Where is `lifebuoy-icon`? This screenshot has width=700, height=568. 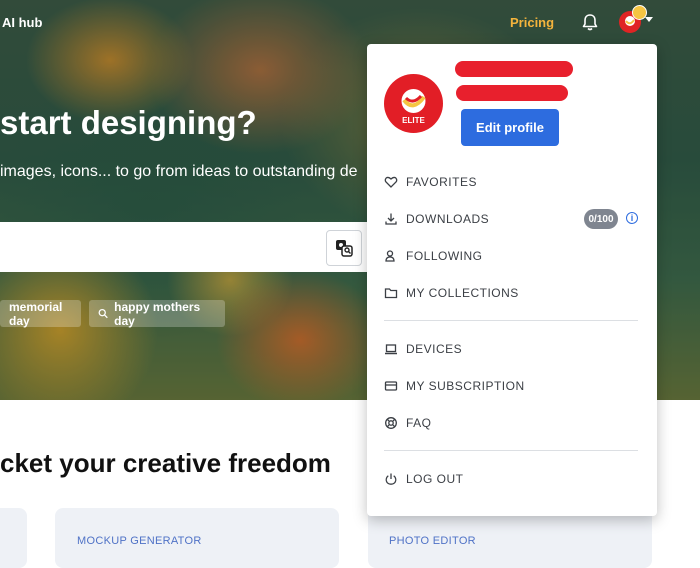
lifebuoy-icon is located at coordinates (391, 423).